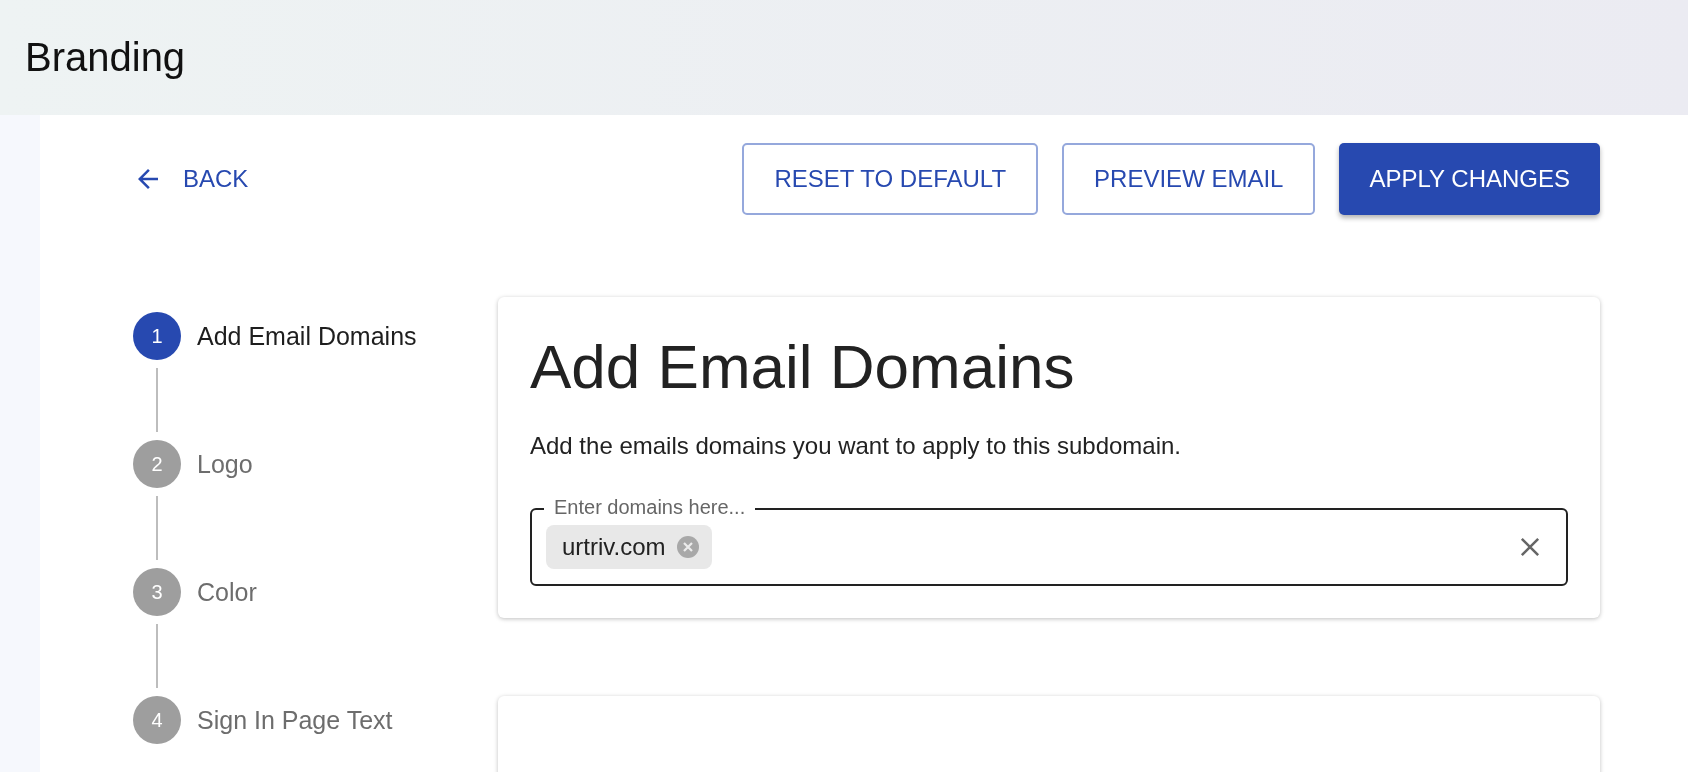  What do you see at coordinates (1469, 179) in the screenshot?
I see `apply-button: APPLY CHANGES` at bounding box center [1469, 179].